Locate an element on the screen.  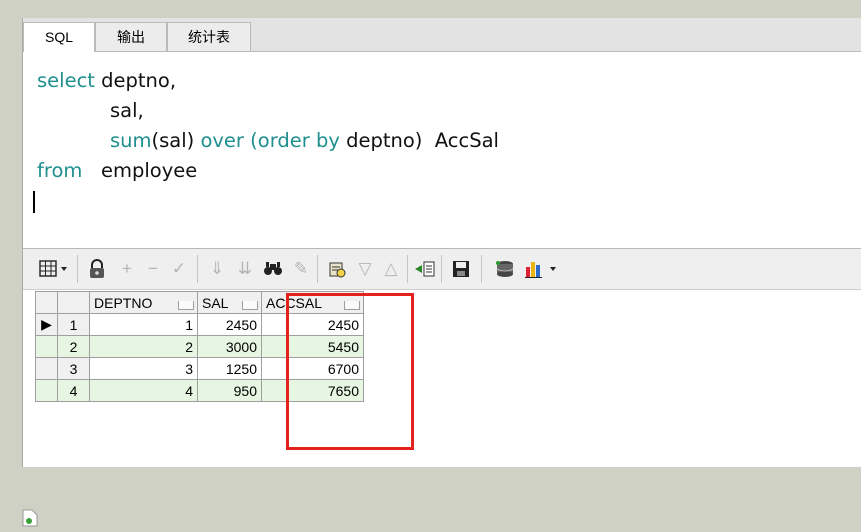
editor-line-1: select deptno, is located at coordinates (106, 81).